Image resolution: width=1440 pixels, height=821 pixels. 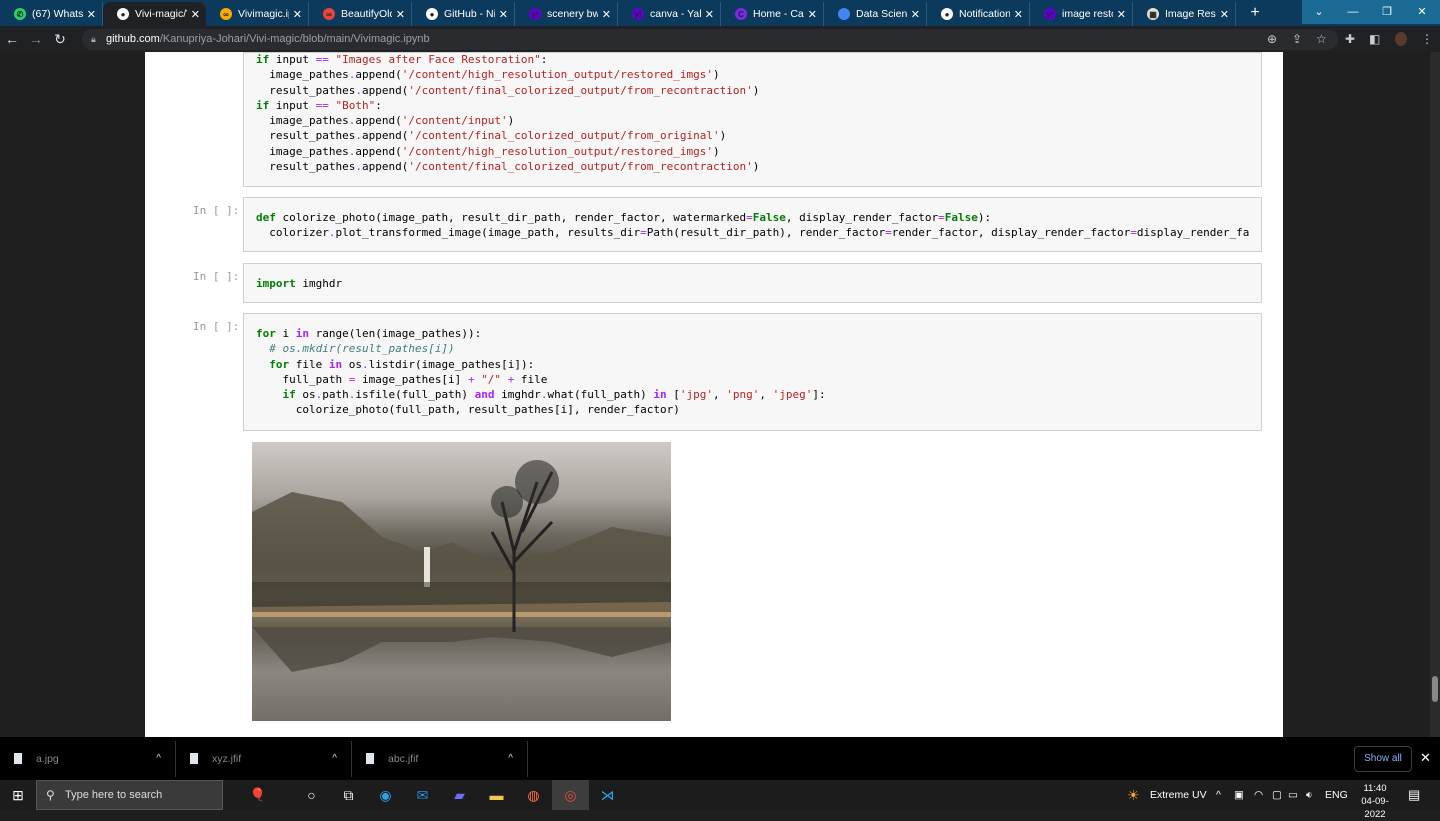 I want to click on share-icon: ⇪, so click(x=1297, y=39).